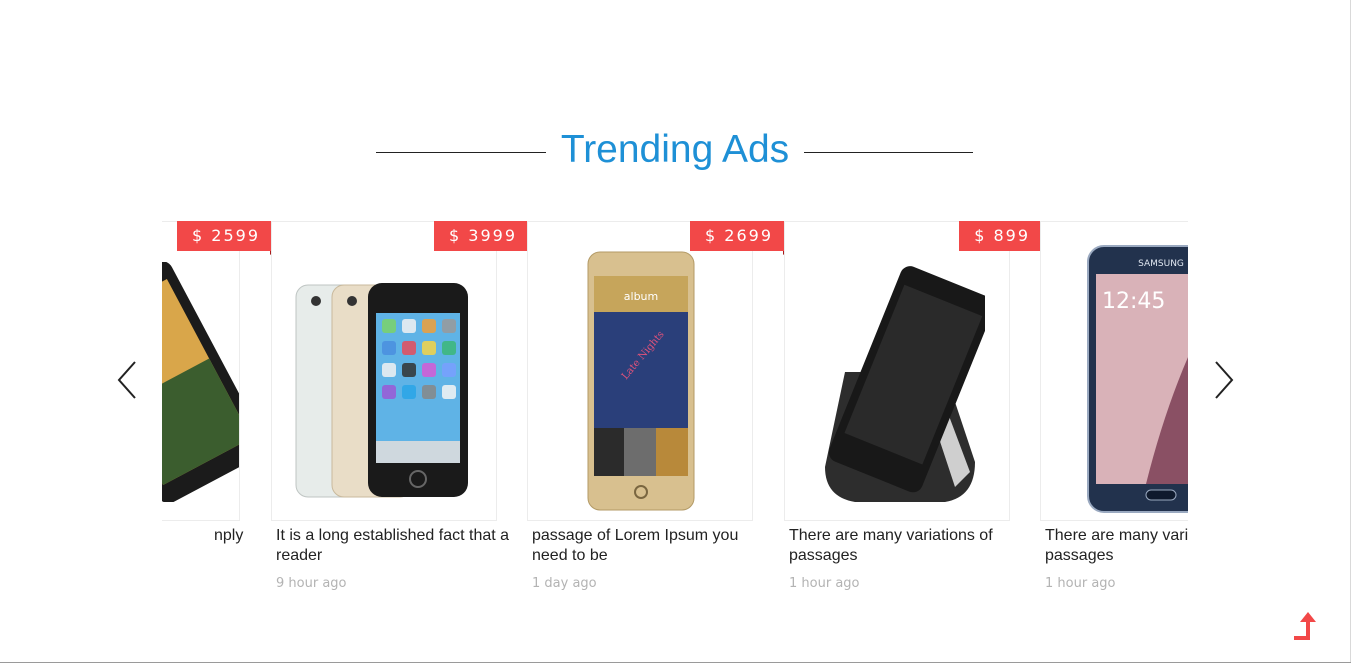 The image size is (1351, 663). What do you see at coordinates (461, 152) in the screenshot?
I see `heading-divider-left` at bounding box center [461, 152].